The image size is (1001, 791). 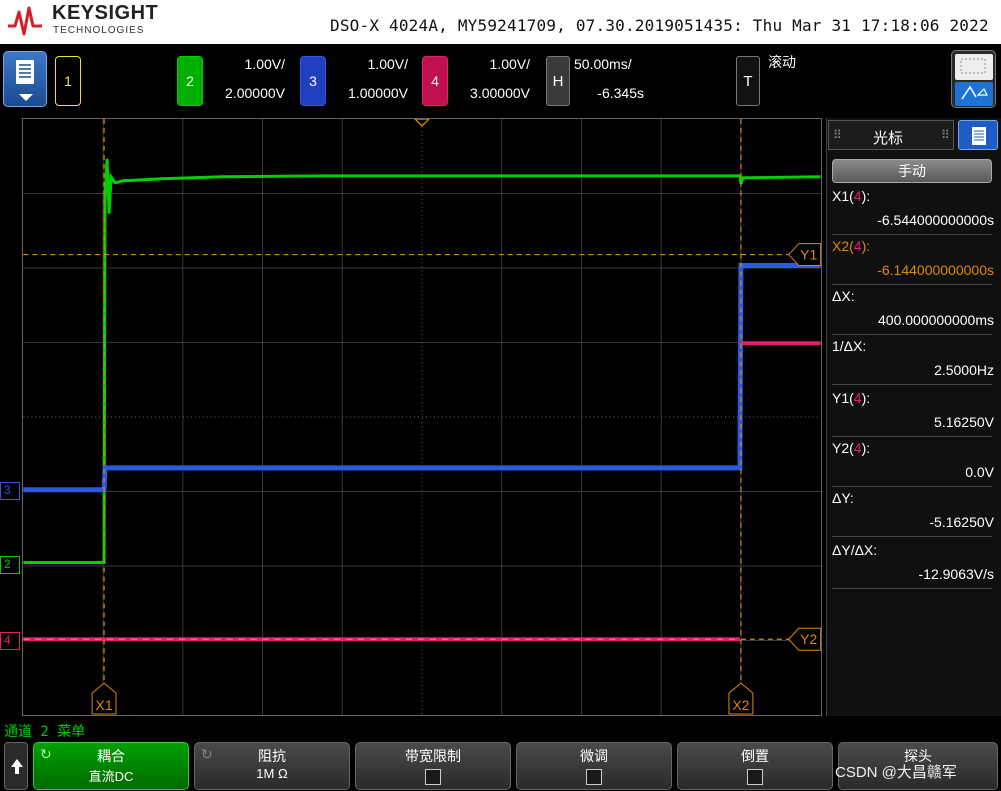 I want to click on cursor-panel-title: 光标, so click(x=888, y=138).